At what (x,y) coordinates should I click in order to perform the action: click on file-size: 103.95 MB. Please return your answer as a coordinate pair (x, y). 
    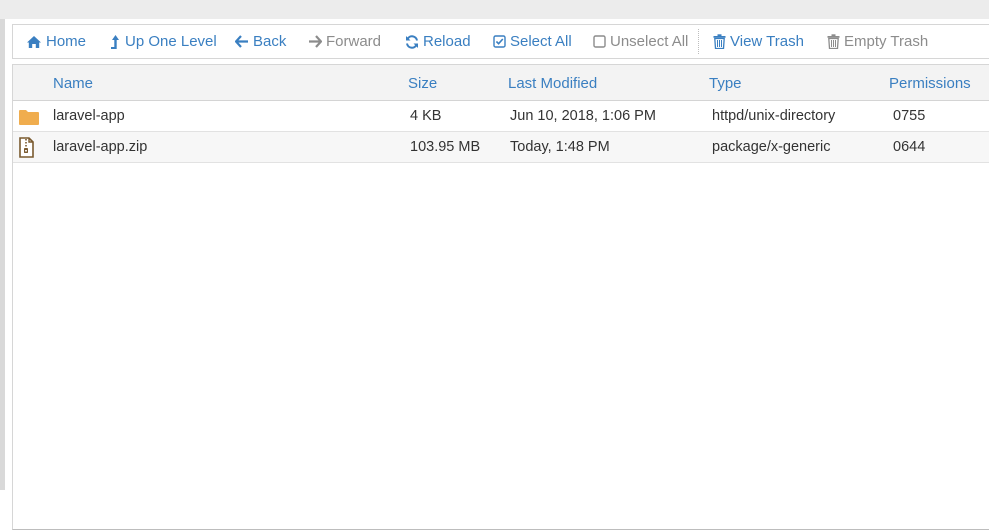
    Looking at the image, I should click on (445, 147).